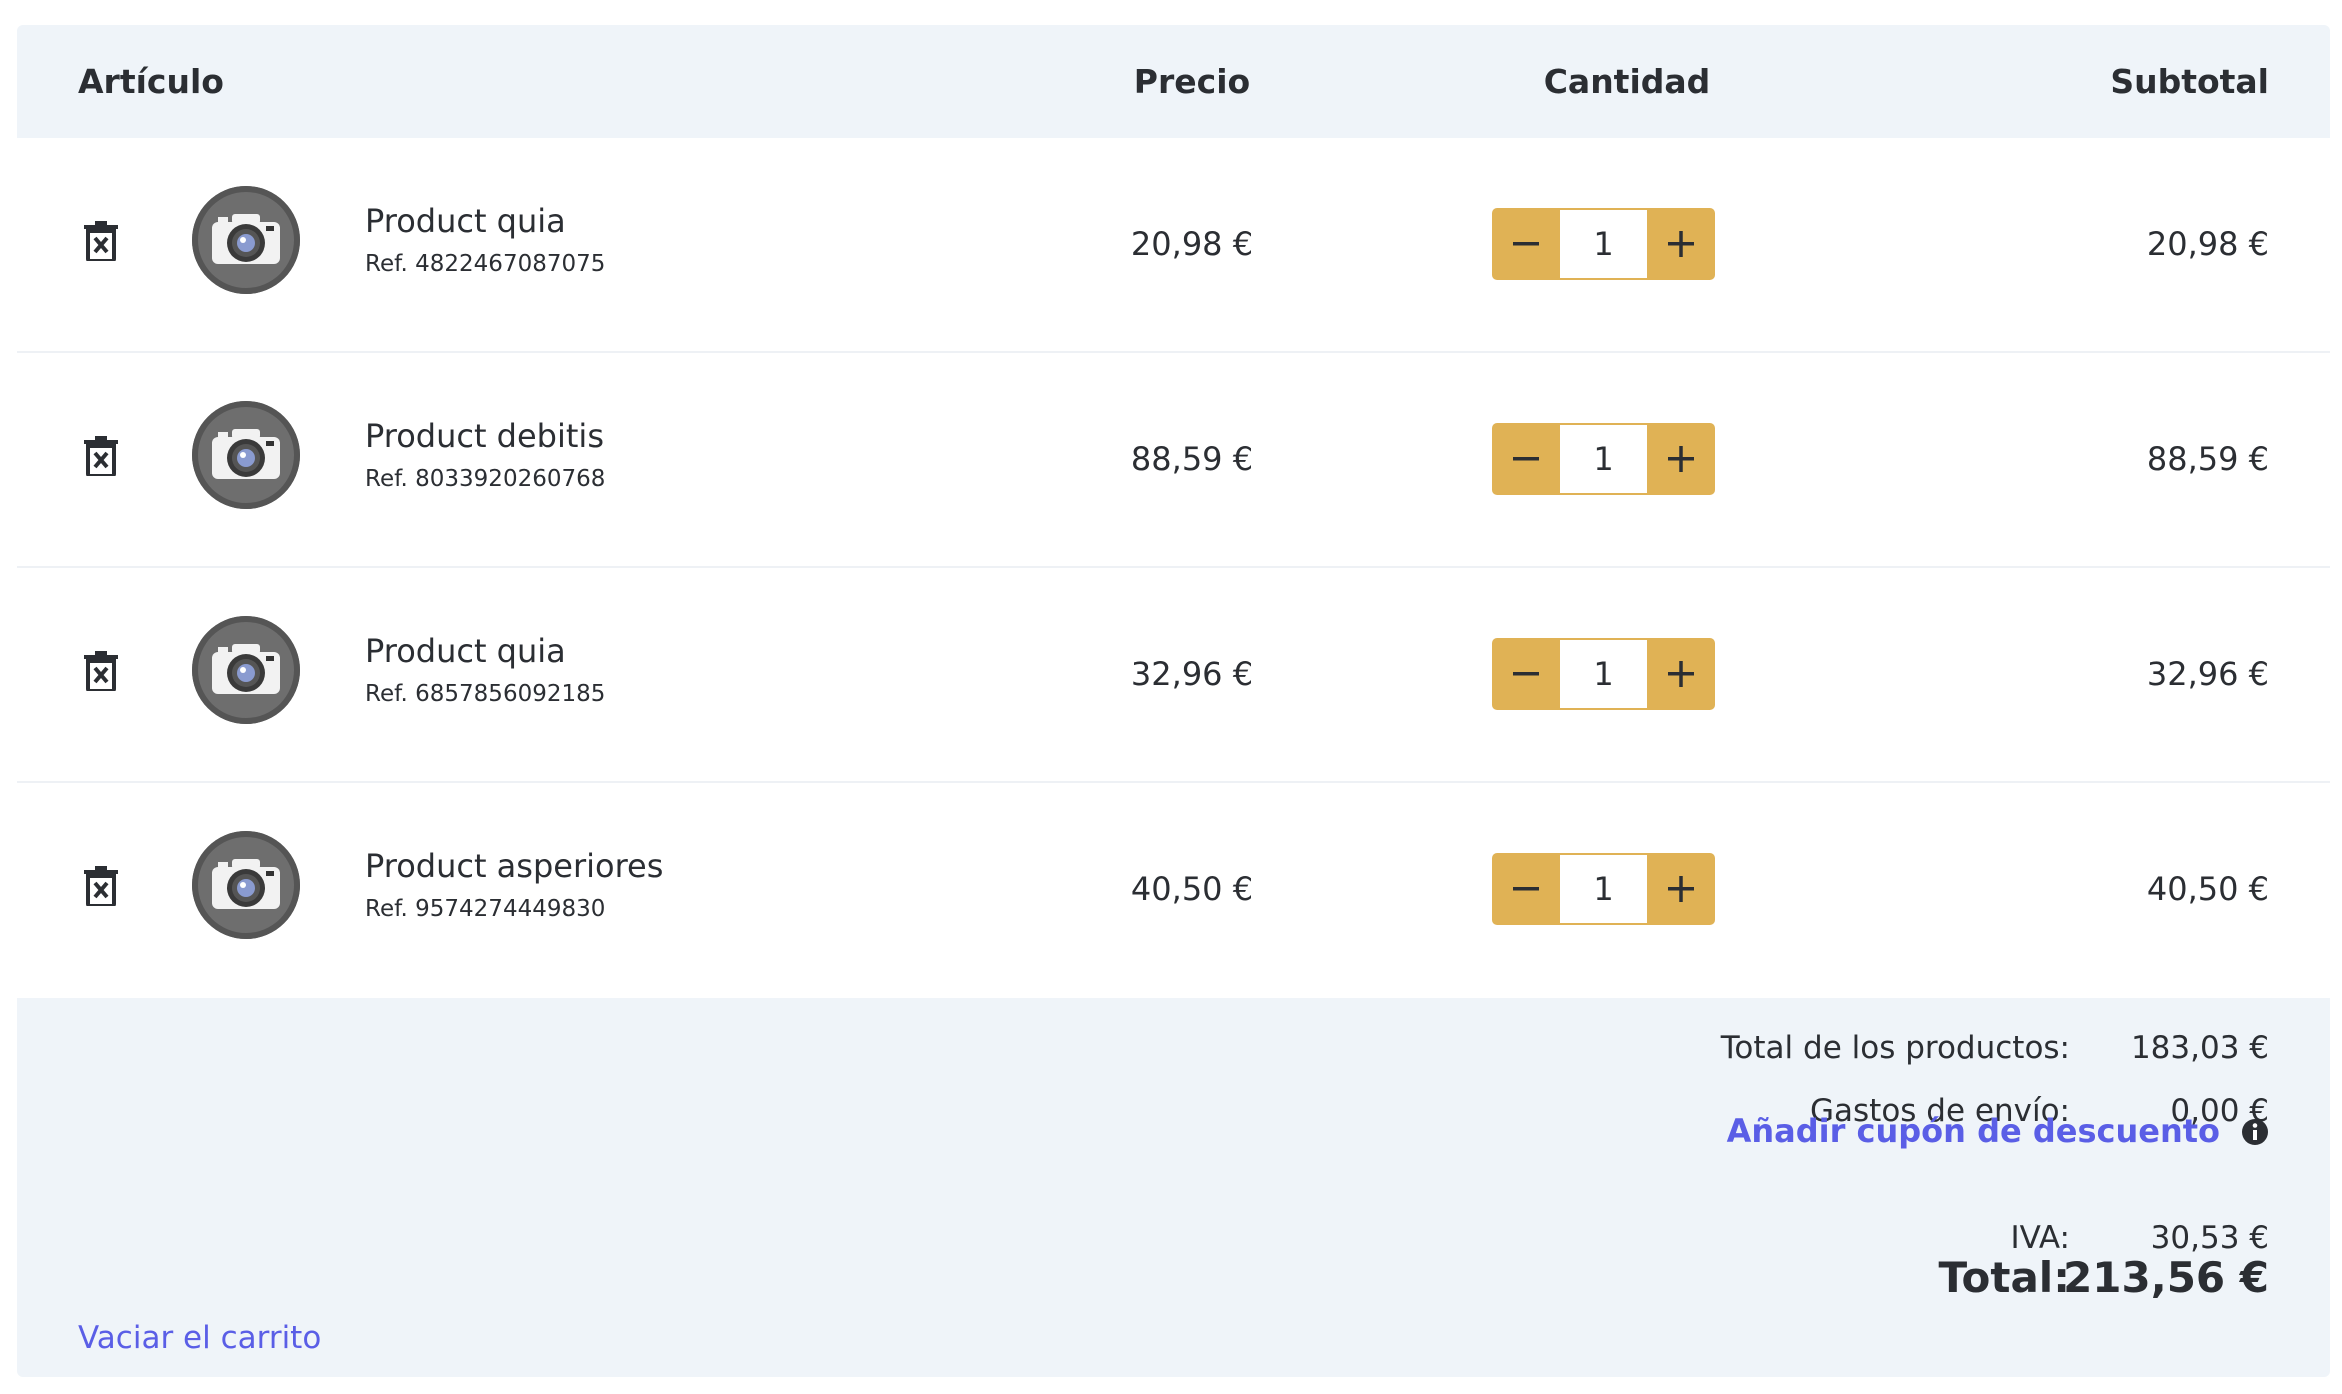 The width and height of the screenshot is (2342, 1394). What do you see at coordinates (2207, 889) in the screenshot?
I see `product-subtotal: 40,50 €` at bounding box center [2207, 889].